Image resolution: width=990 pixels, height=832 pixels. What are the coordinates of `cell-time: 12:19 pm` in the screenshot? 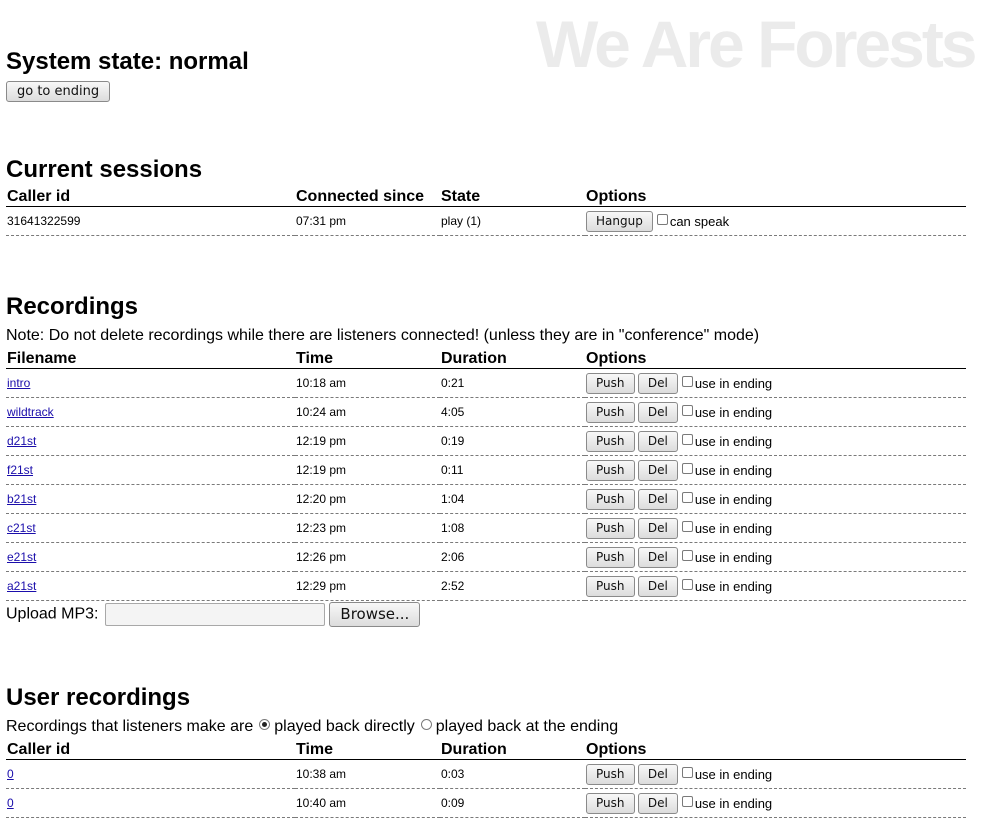 It's located at (367, 441).